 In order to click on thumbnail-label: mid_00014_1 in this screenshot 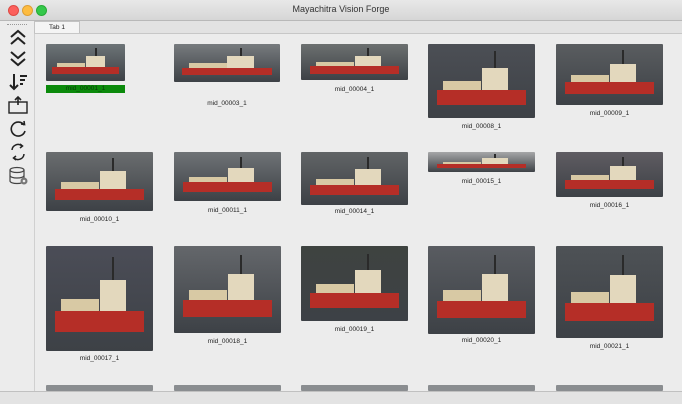, I will do `click(354, 211)`.